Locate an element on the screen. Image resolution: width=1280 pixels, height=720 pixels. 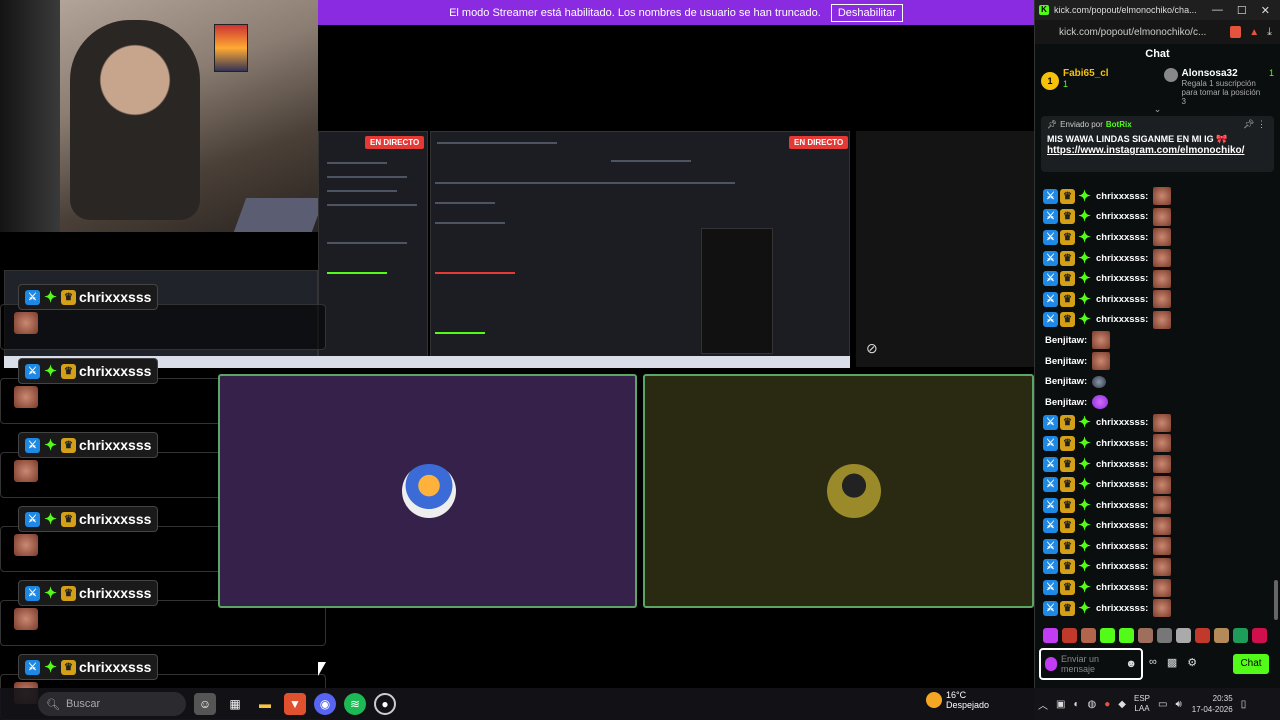
weather-widget: 16°C Despejado is located at coordinates (957, 700).